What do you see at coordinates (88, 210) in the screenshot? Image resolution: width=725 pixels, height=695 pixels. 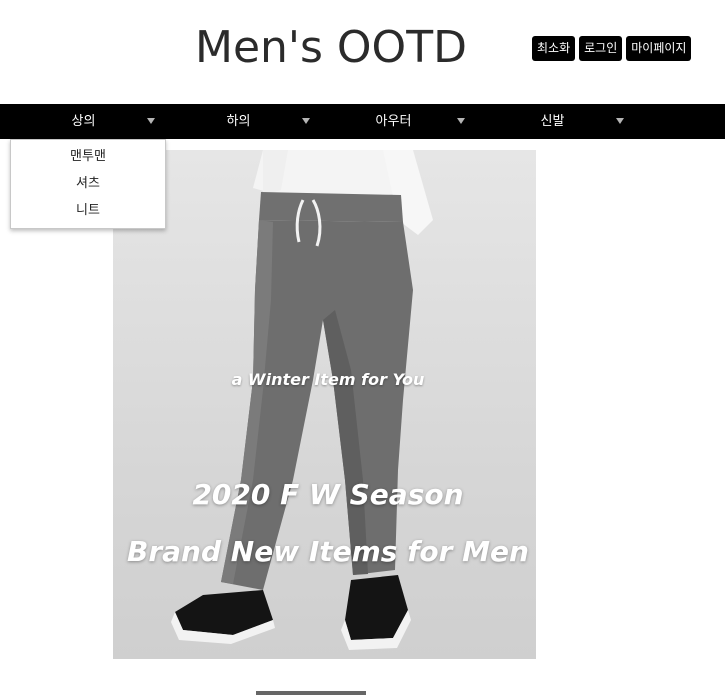 I see `dropdown-item-knit: 니트` at bounding box center [88, 210].